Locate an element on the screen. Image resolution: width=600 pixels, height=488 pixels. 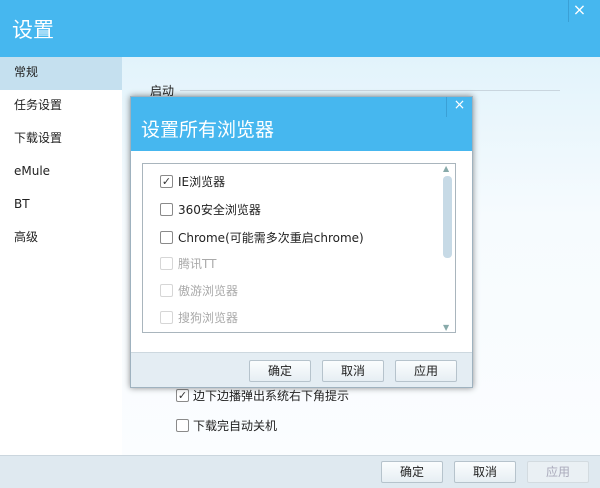
option-label: 边下边播弹出系统右下角提示 is located at coordinates (271, 396).